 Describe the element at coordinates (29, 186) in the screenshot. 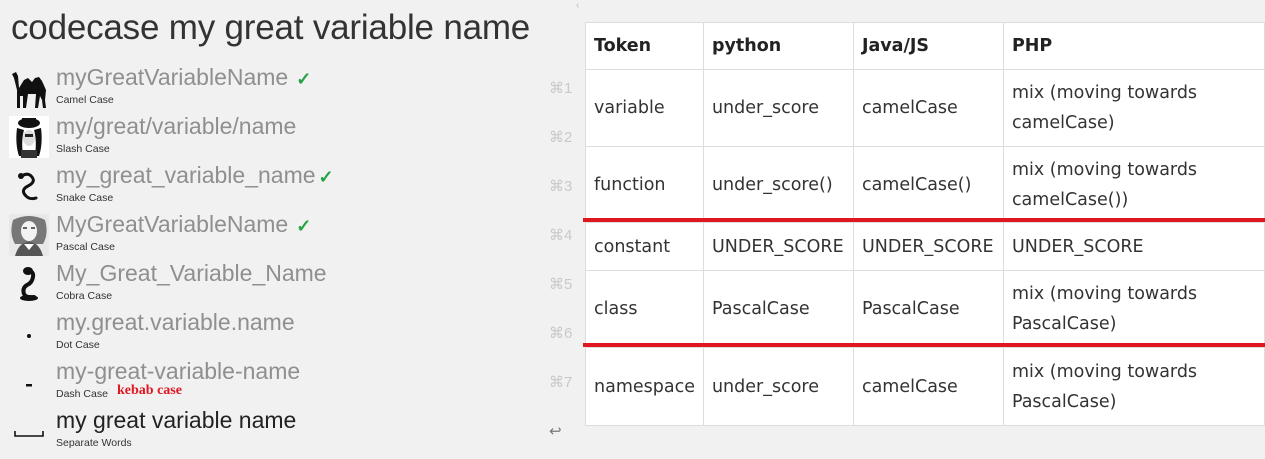

I see `snake-icon` at that location.